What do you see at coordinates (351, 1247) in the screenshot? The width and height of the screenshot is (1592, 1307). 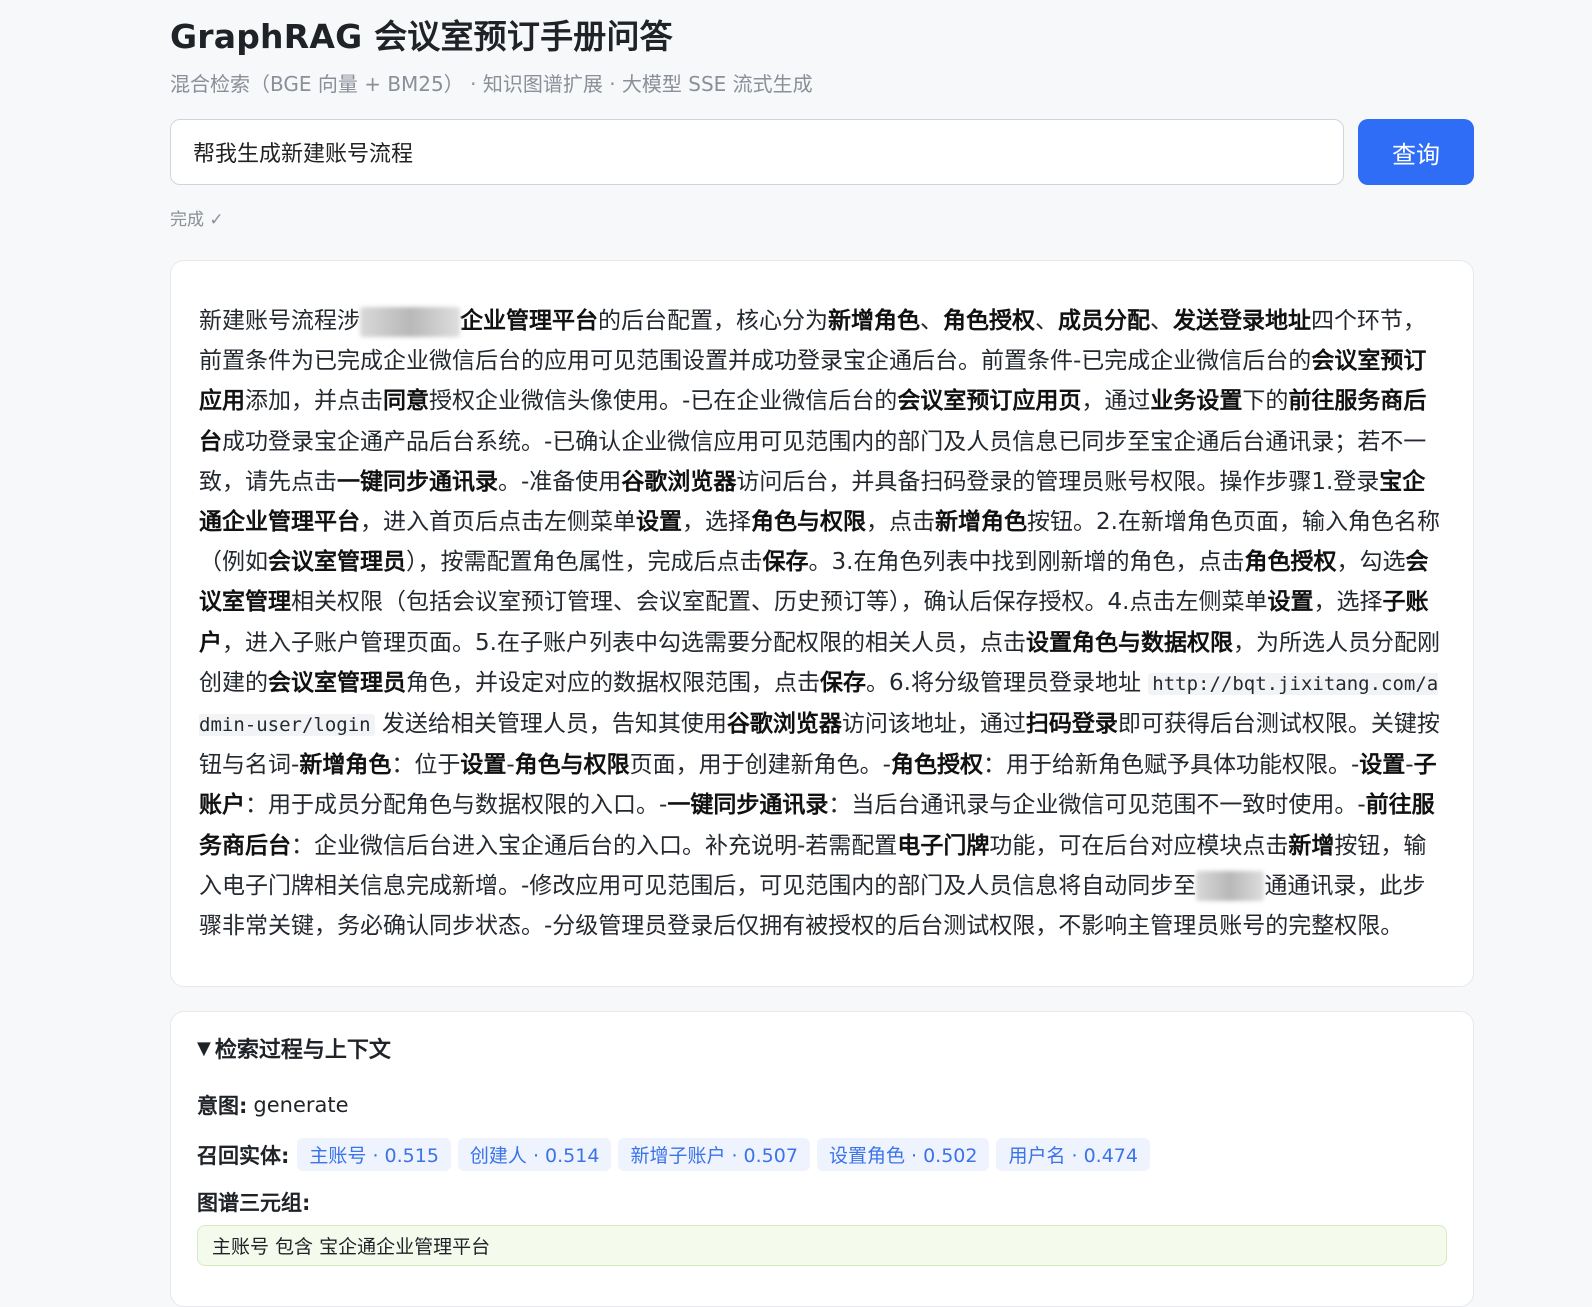 I see `triple-item: 主账号 包含 宝企通企业管理平台` at bounding box center [351, 1247].